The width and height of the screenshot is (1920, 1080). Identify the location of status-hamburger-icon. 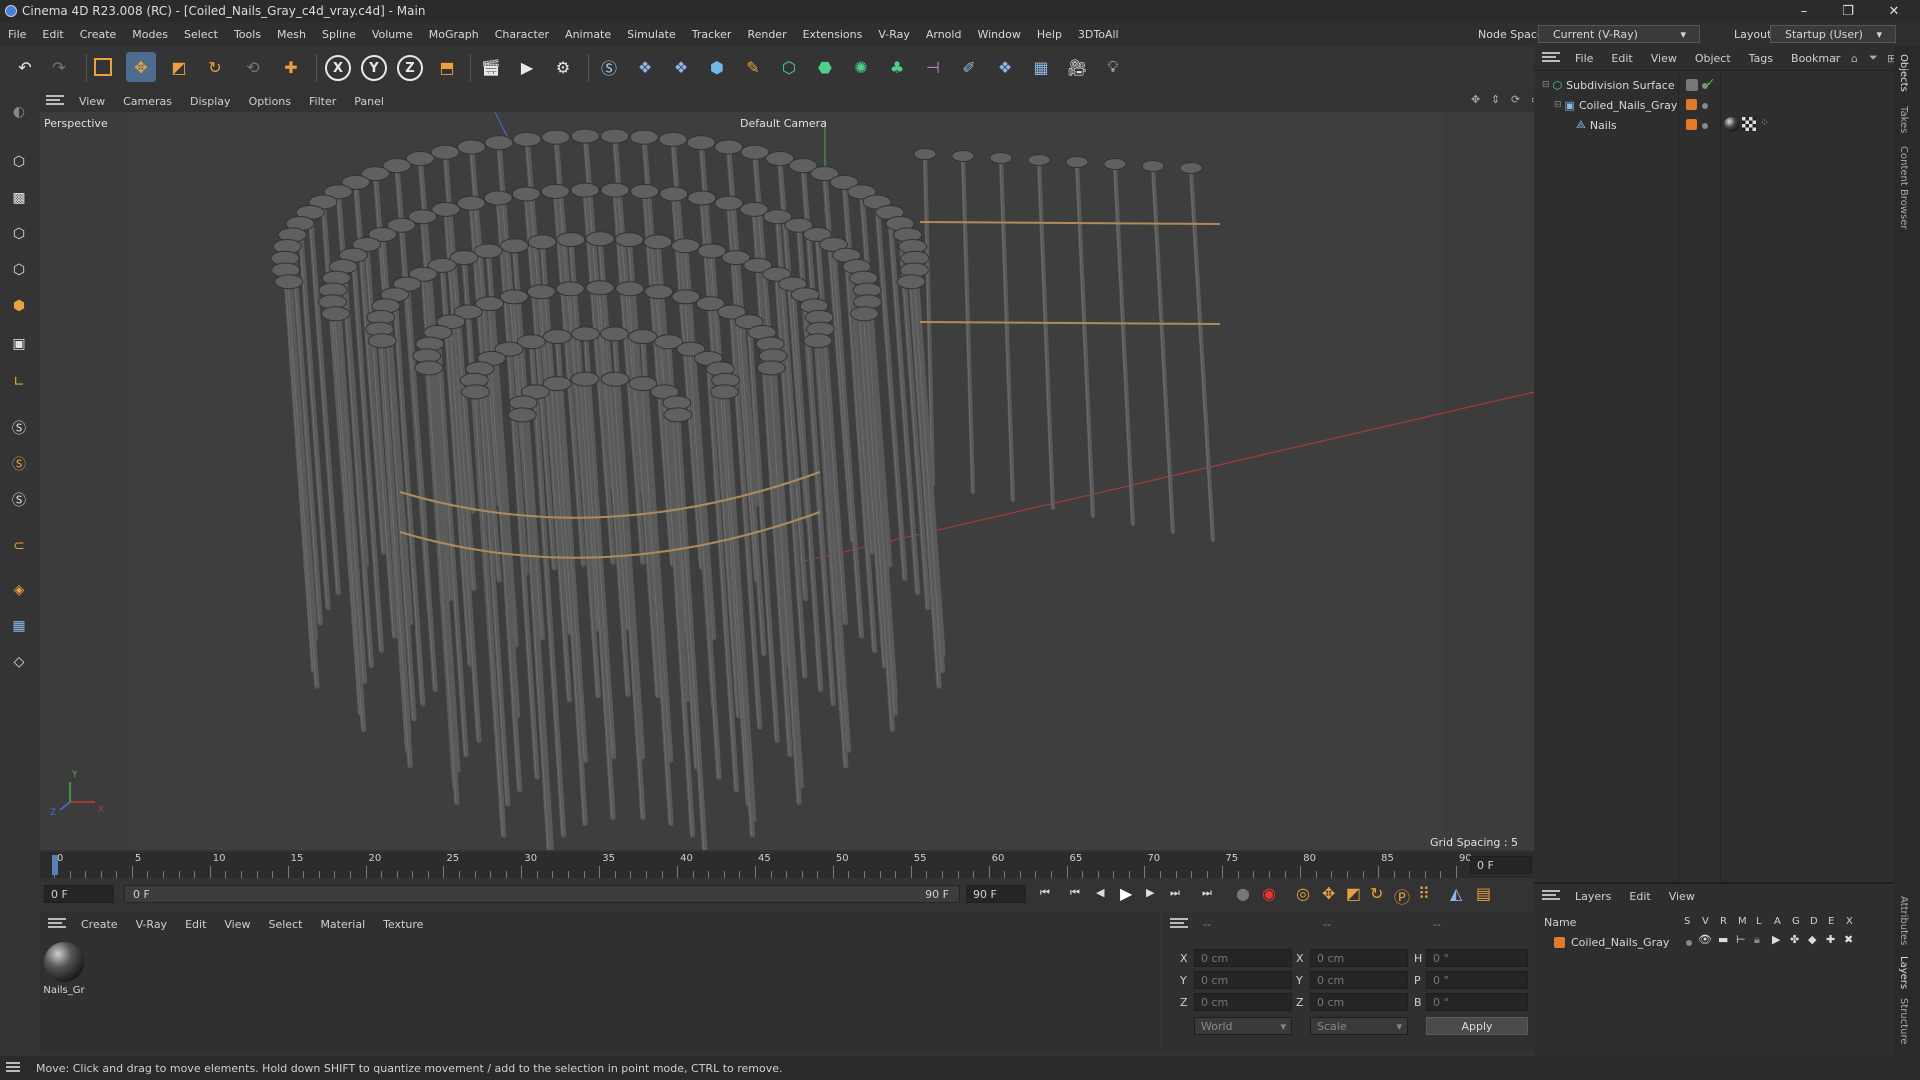
(14, 1068).